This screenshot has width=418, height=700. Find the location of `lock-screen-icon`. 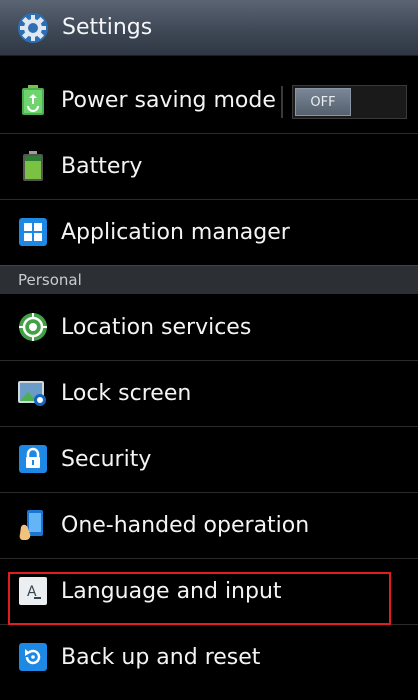

lock-screen-icon is located at coordinates (33, 393).